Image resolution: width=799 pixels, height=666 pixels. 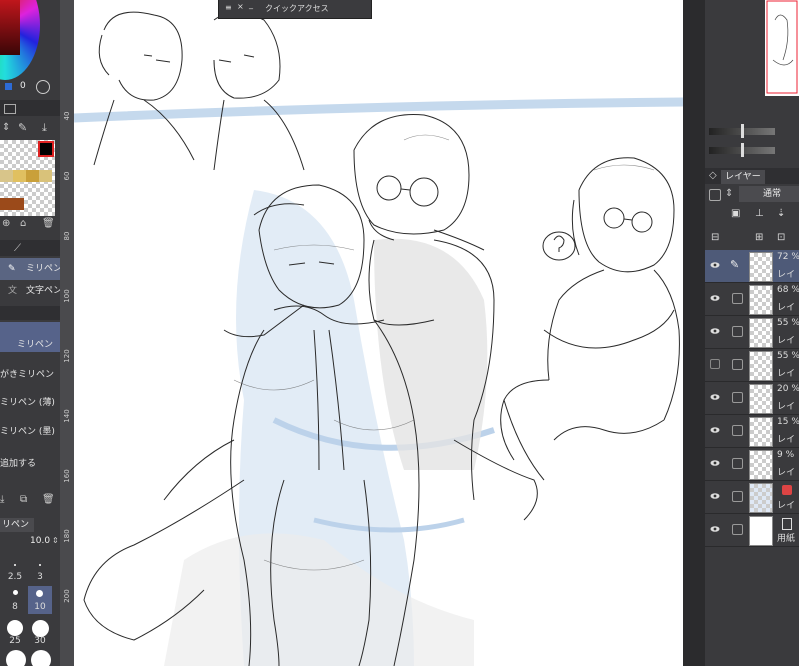 I want to click on close-icon: ×, so click(x=240, y=6).